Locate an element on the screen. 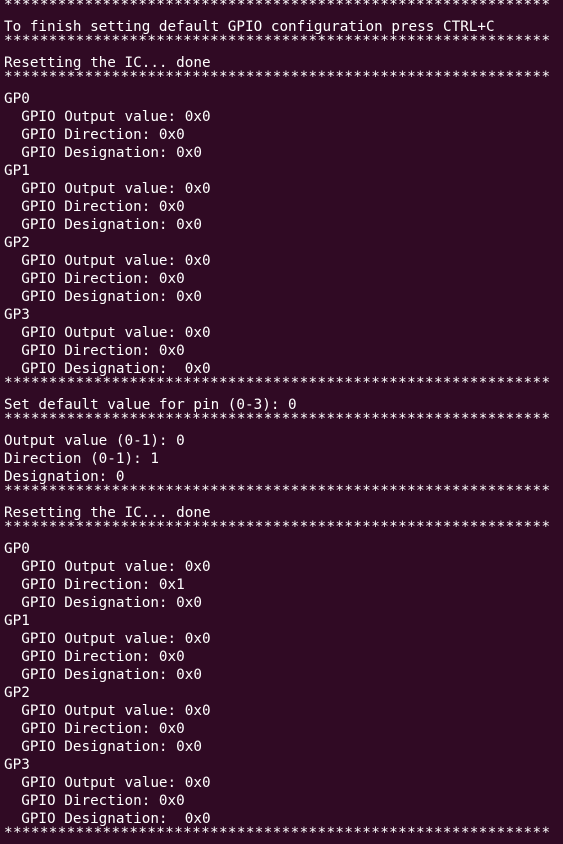 This screenshot has width=563, height=844. terminal-line: Output value (0-1): 0 is located at coordinates (94, 441).